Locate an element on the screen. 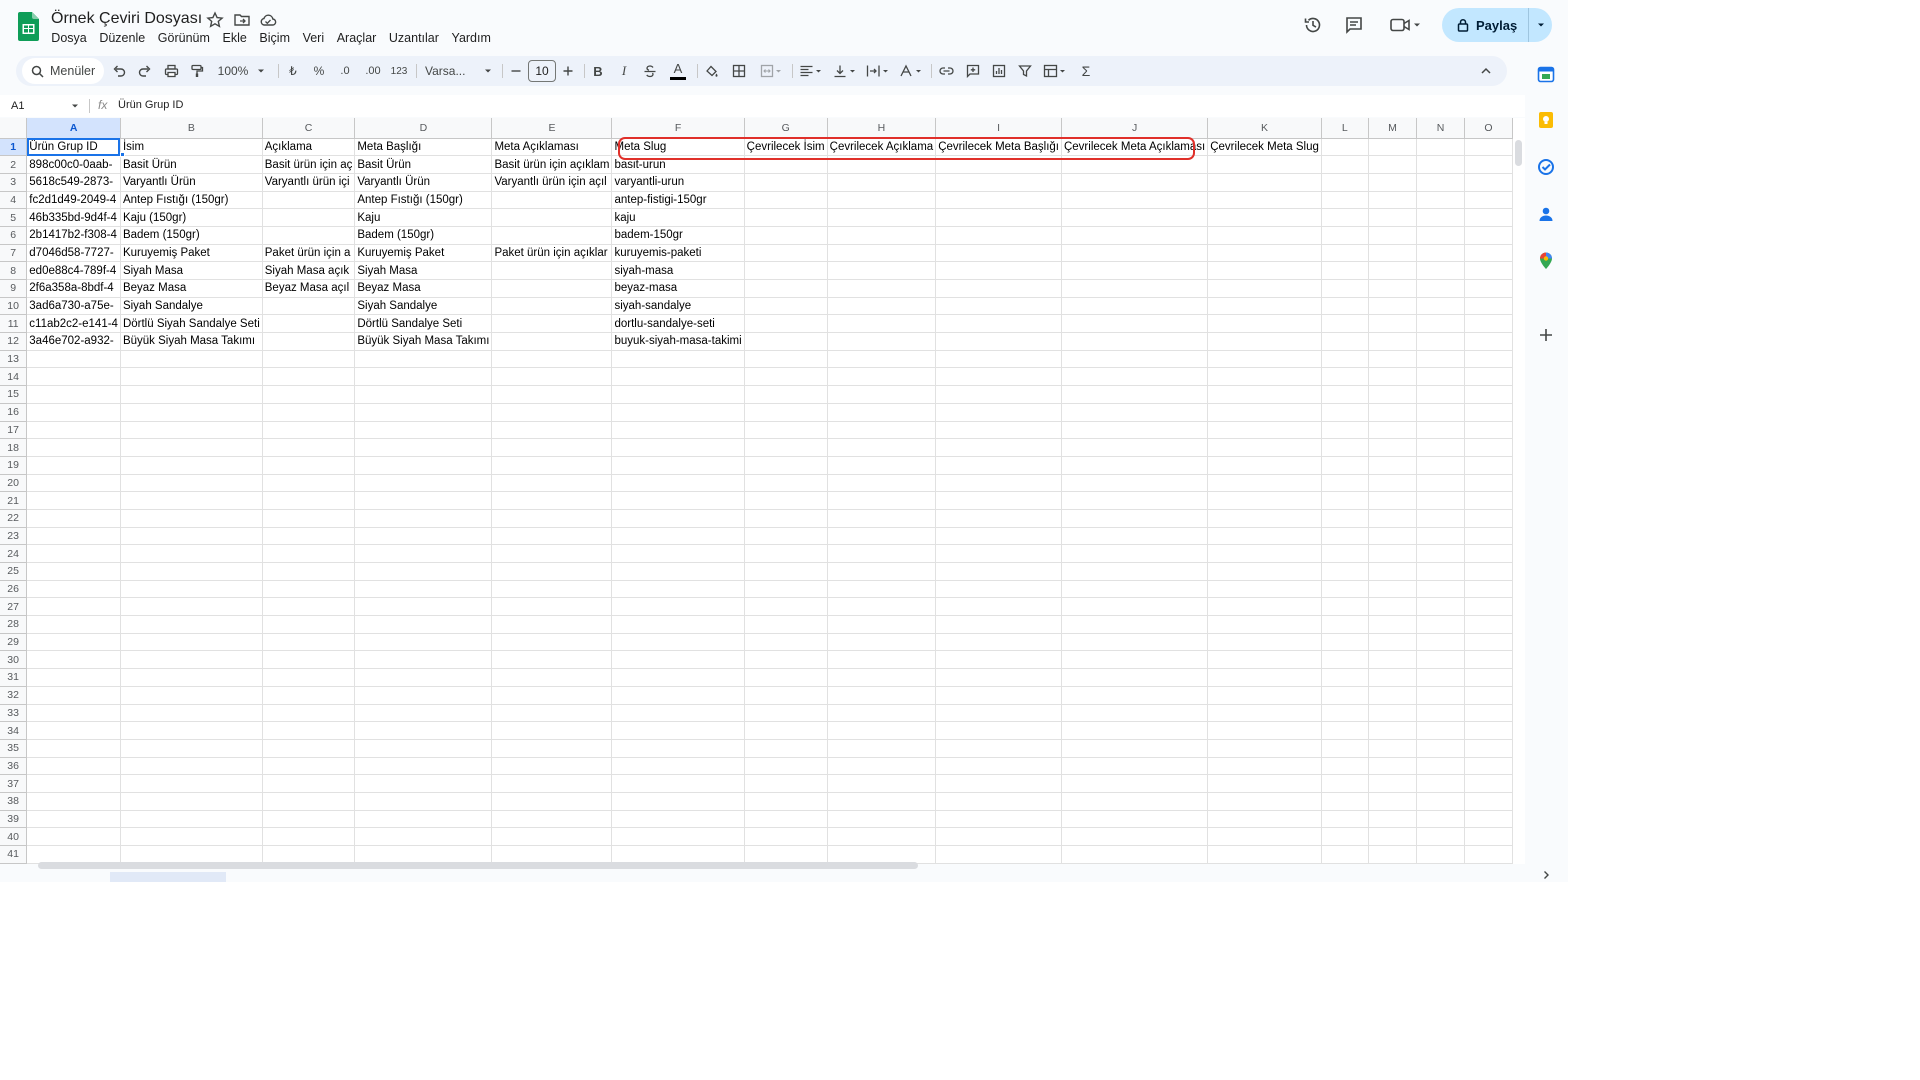 Image resolution: width=1920 pixels, height=1080 pixels. row-header: 37 is located at coordinates (14, 783).